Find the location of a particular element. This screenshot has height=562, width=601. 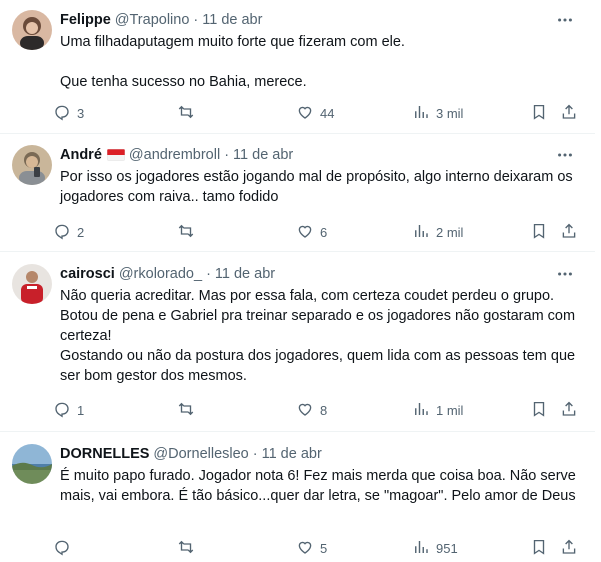

like-count: 6 is located at coordinates (324, 232).